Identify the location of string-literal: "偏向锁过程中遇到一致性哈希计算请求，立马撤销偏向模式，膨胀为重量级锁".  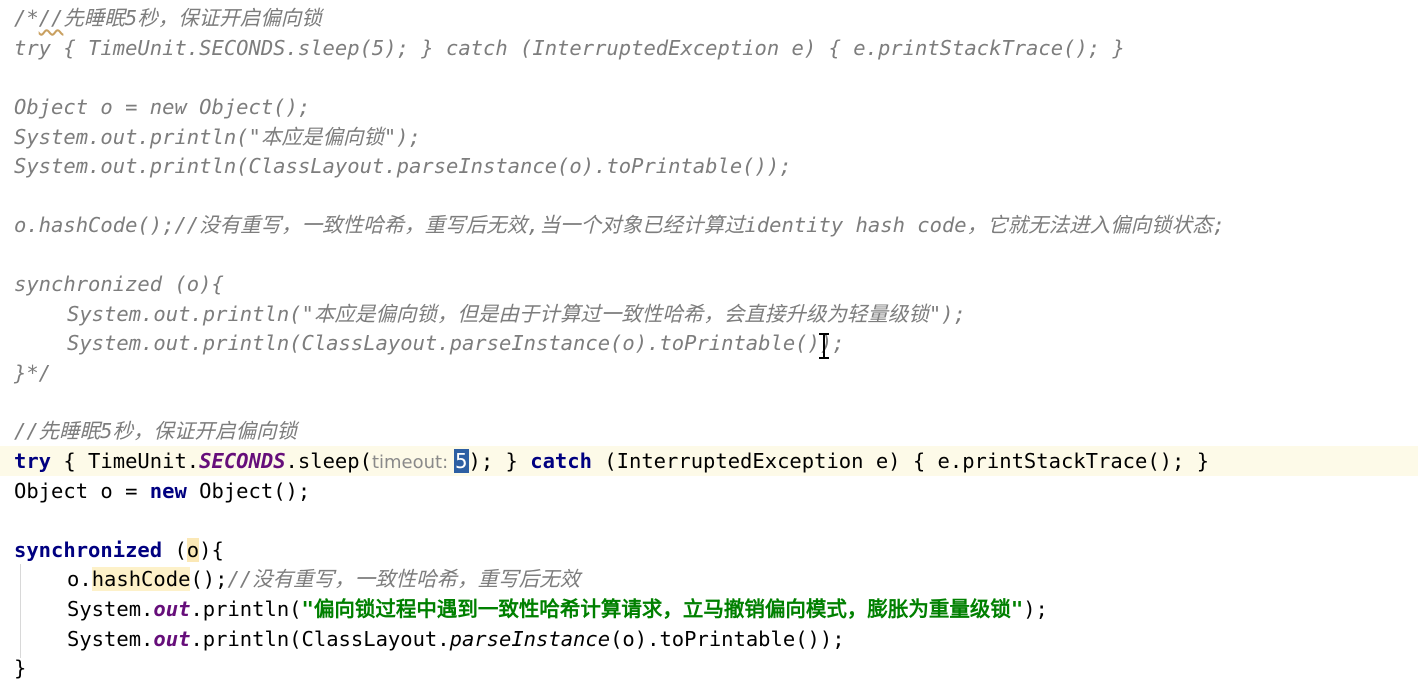
(662, 609).